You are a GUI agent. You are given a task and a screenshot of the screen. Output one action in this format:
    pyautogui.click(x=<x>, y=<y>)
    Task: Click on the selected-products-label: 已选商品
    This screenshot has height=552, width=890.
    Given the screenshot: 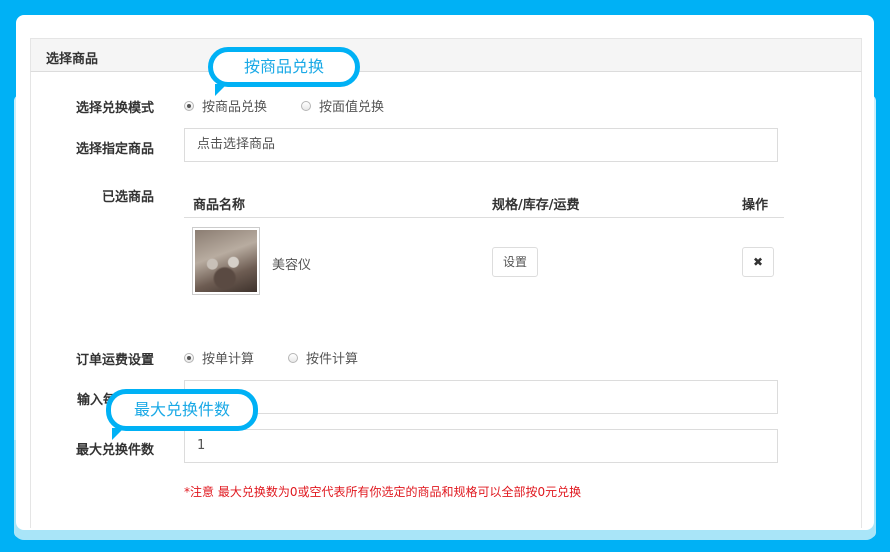 What is the action you would take?
    pyautogui.click(x=127, y=197)
    